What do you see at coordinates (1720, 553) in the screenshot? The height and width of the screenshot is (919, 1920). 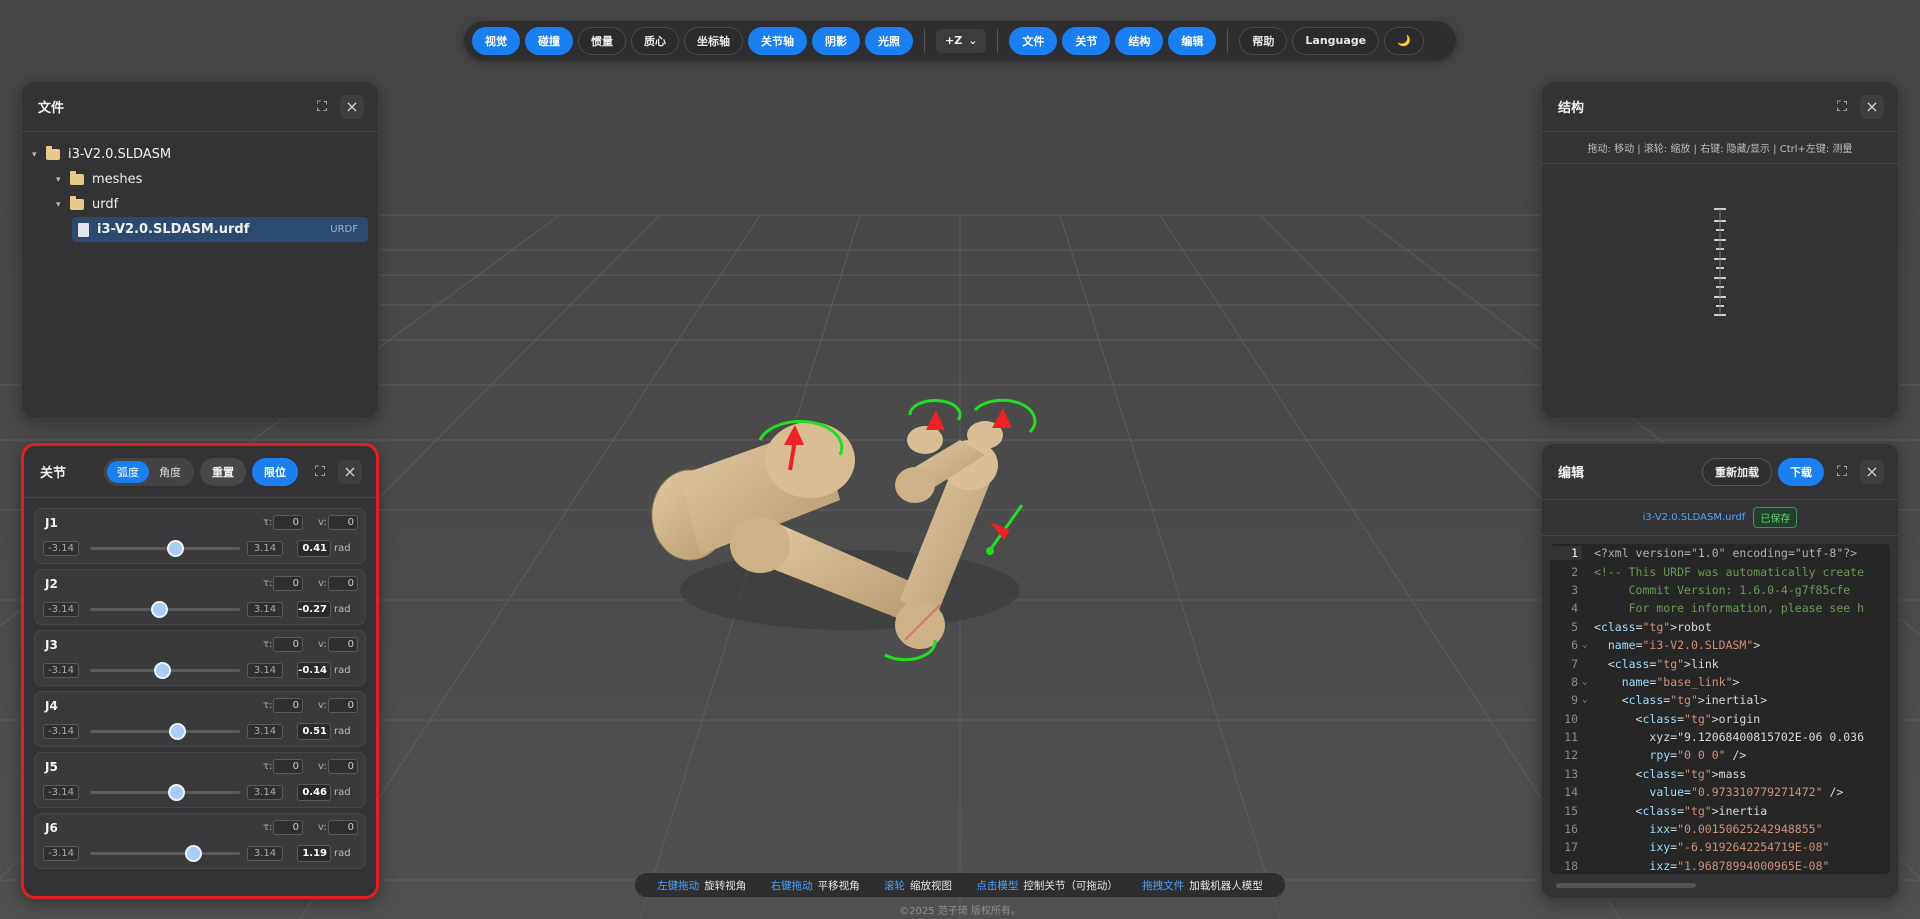 I see `code-line: 1 <?xml version="1.0" encoding="utf-8"?>` at bounding box center [1720, 553].